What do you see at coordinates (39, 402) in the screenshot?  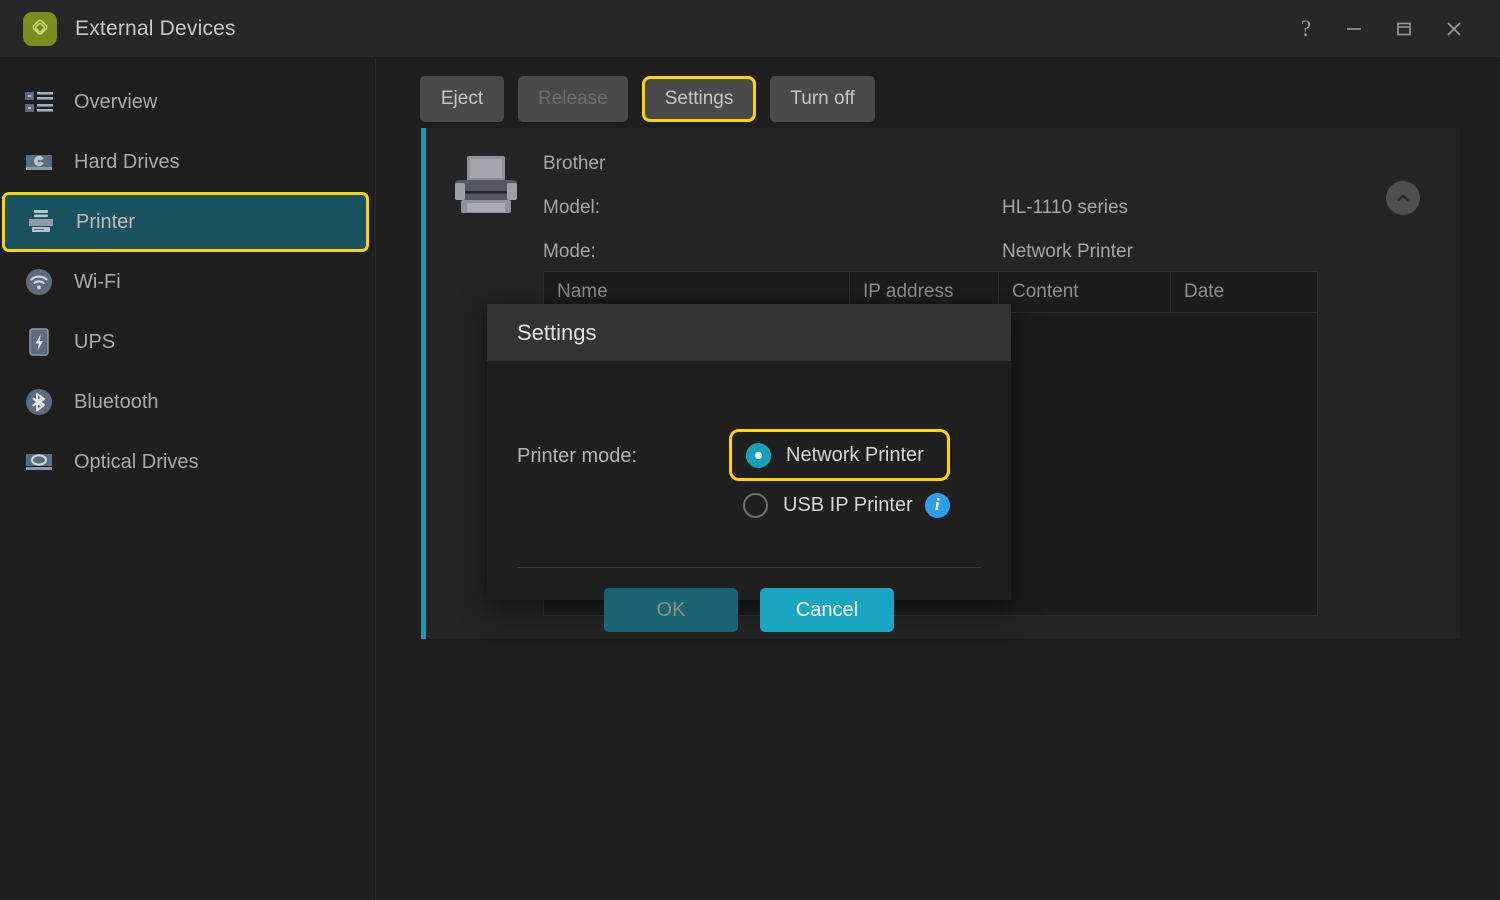 I see `bluetooth-icon` at bounding box center [39, 402].